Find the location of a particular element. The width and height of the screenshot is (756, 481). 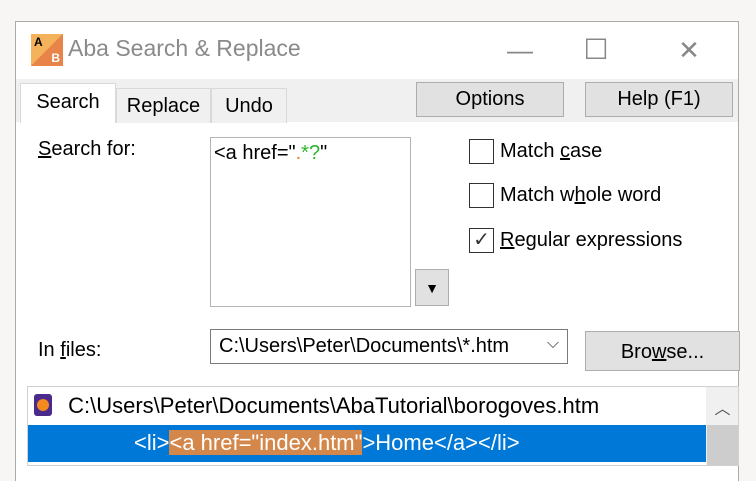

window-title: Aba Search & Replace is located at coordinates (184, 48).